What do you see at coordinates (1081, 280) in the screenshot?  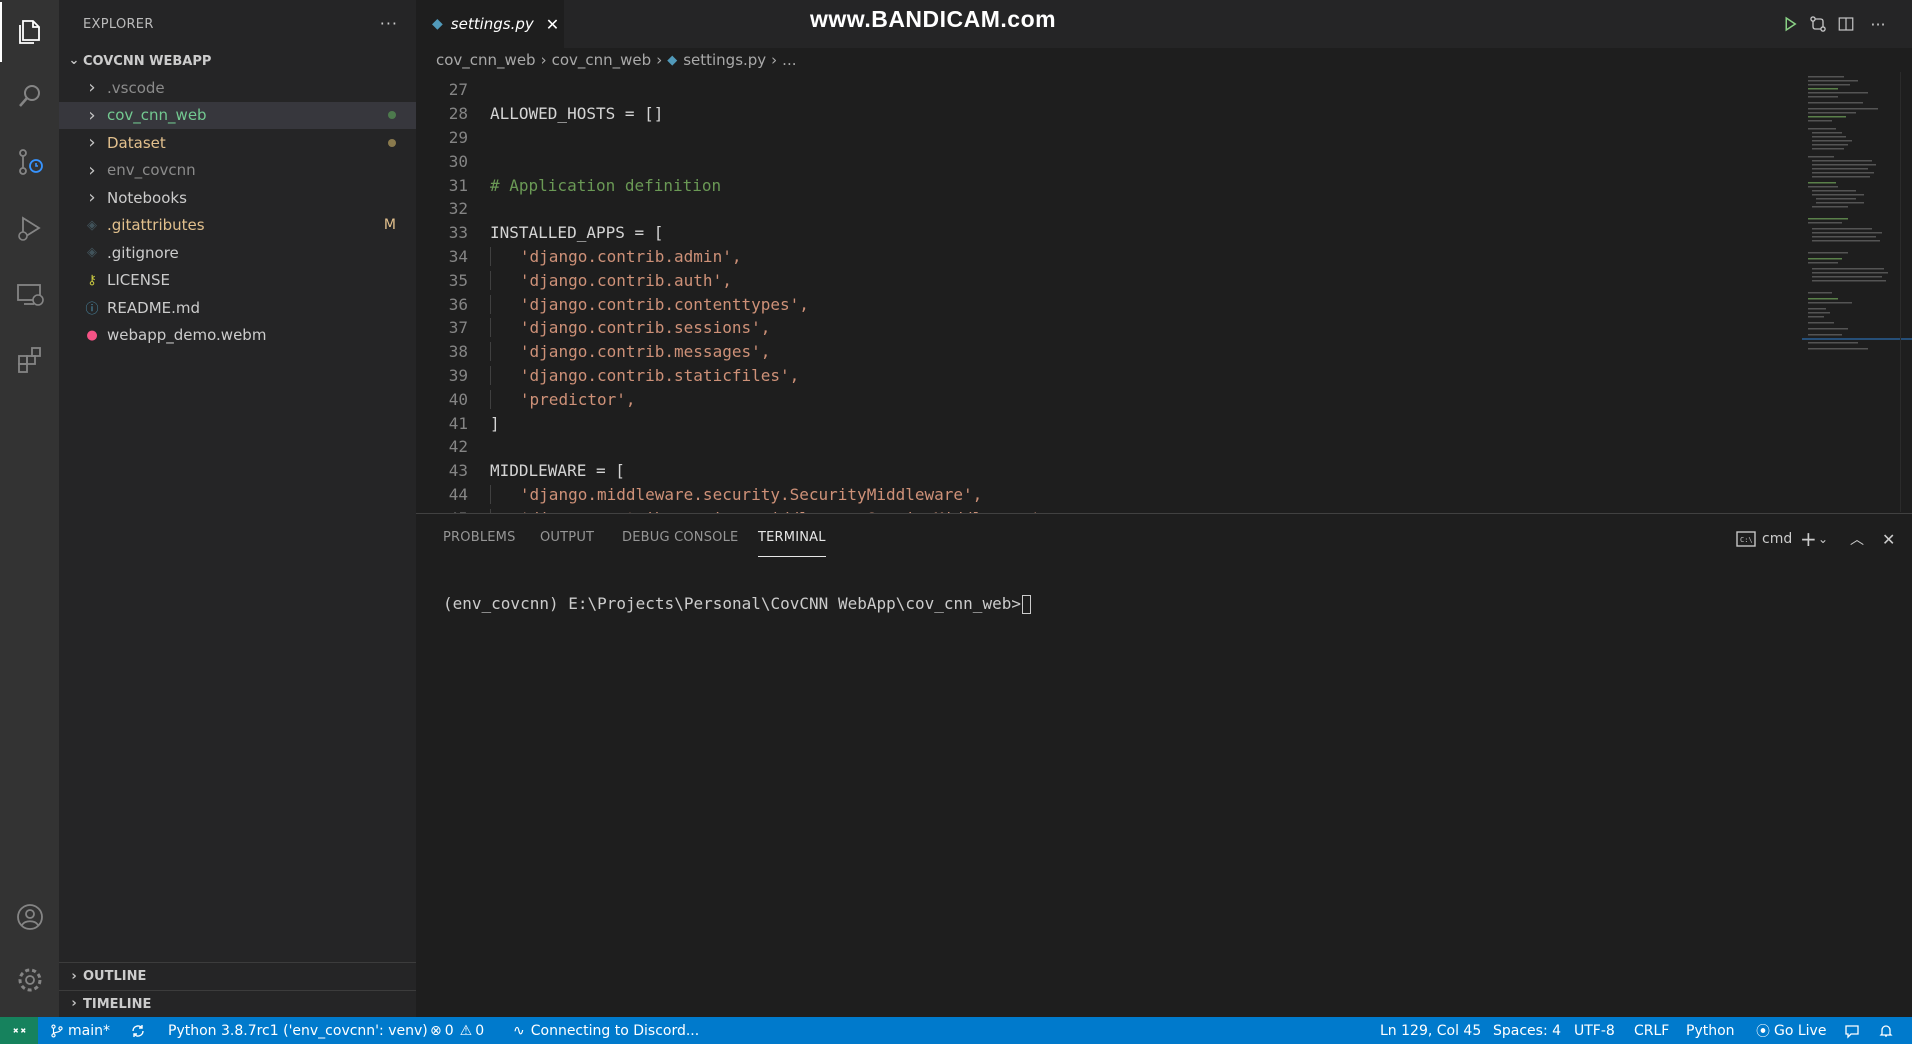 I see `code-line: 35 'django.contrib.auth',` at bounding box center [1081, 280].